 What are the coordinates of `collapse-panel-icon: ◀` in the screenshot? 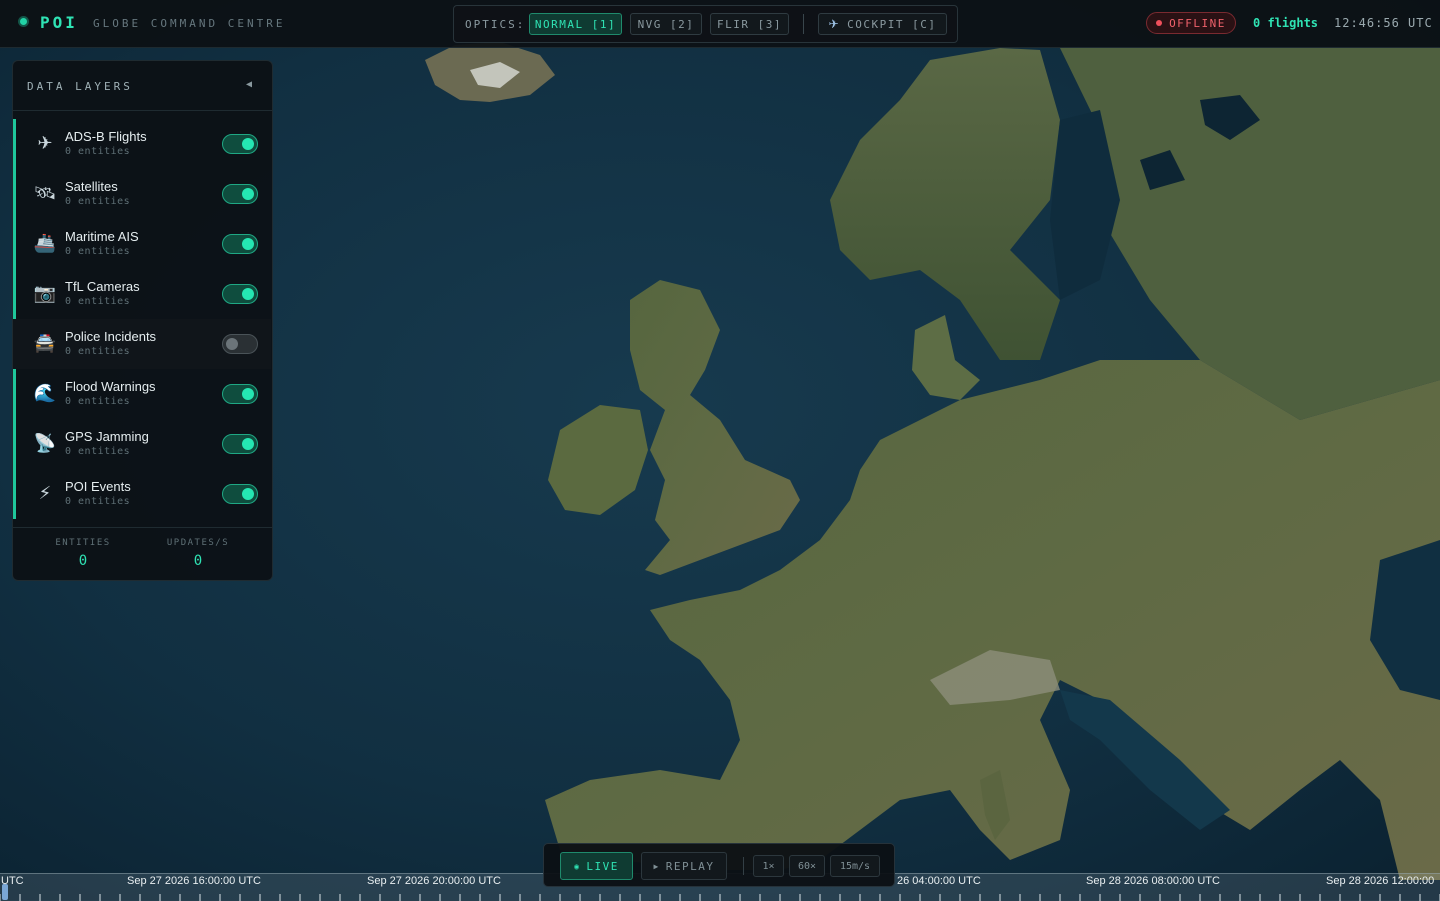 It's located at (249, 84).